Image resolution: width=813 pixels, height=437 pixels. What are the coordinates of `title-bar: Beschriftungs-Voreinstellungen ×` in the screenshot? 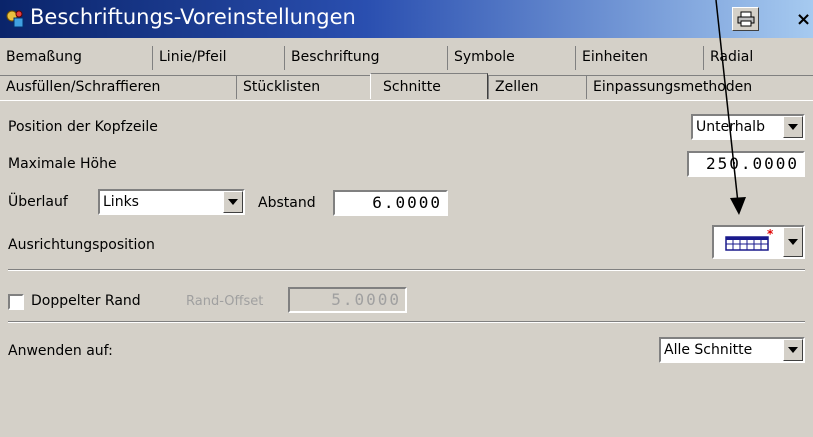 It's located at (406, 19).